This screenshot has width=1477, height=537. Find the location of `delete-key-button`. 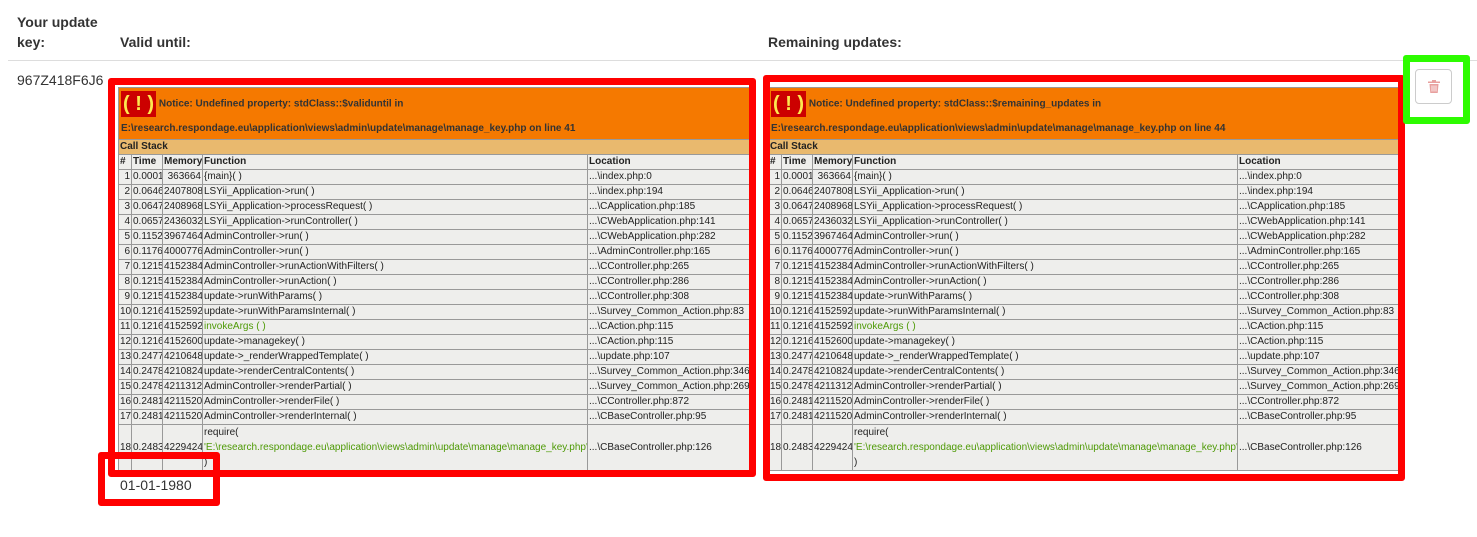

delete-key-button is located at coordinates (1433, 86).